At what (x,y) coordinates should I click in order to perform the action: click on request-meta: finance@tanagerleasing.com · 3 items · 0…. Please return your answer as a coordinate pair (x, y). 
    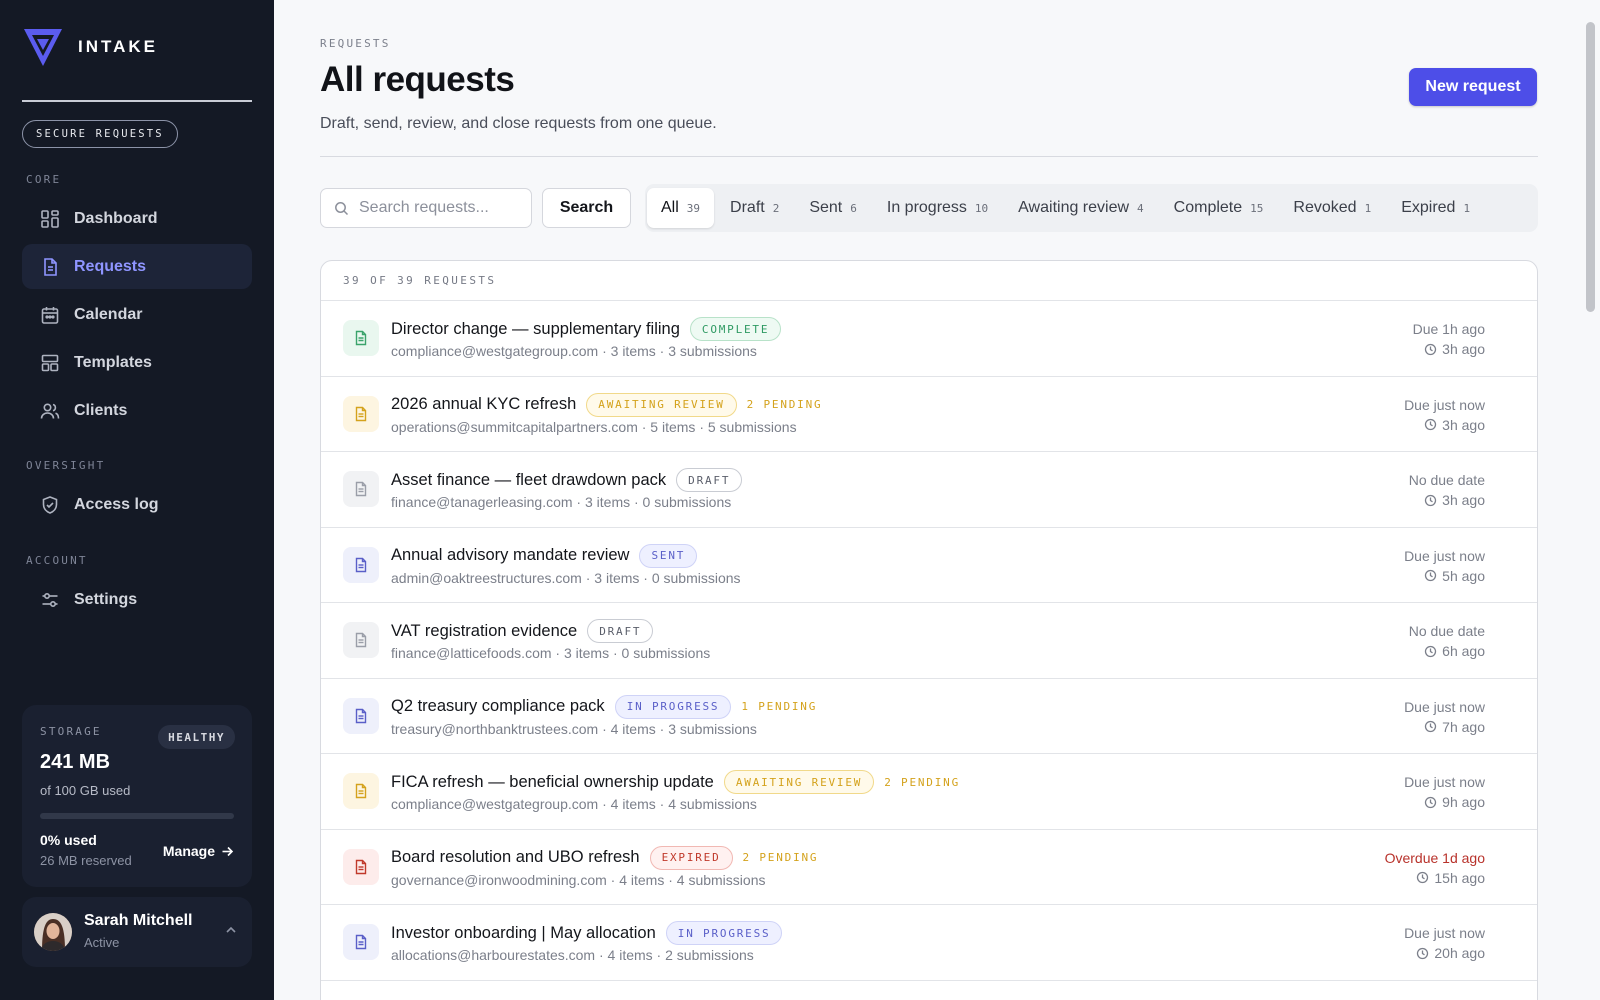
    Looking at the image, I should click on (561, 502).